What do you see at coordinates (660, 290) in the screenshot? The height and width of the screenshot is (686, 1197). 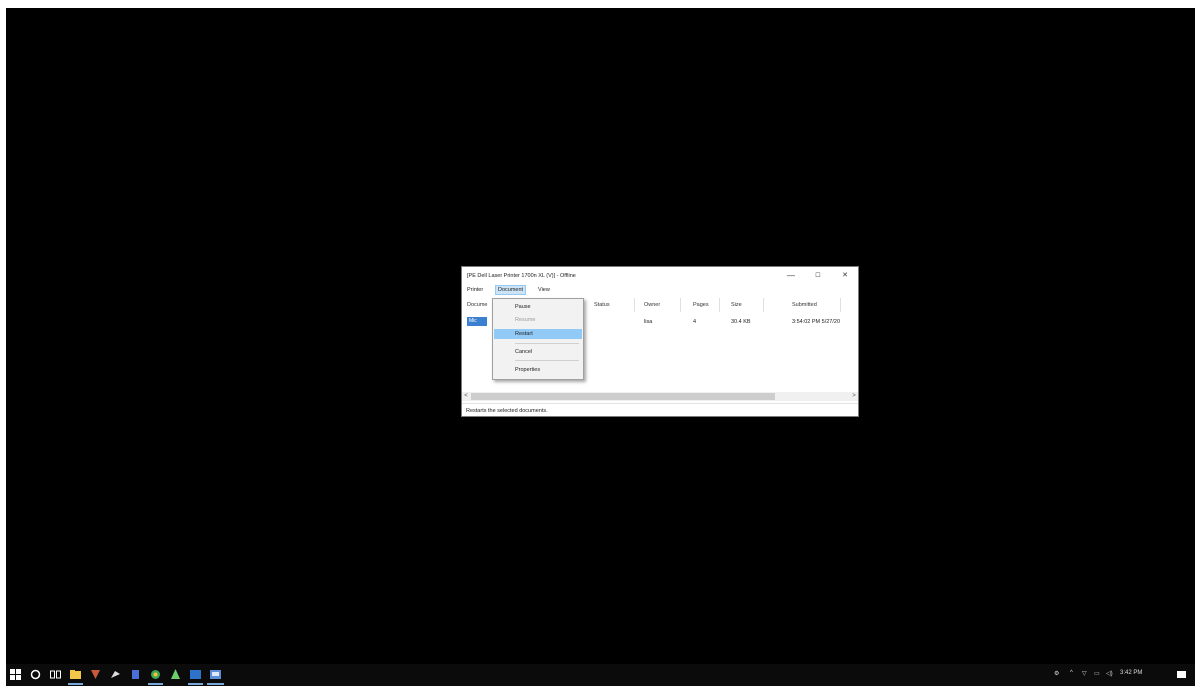 I see `menu-bar: Printer Document View` at bounding box center [660, 290].